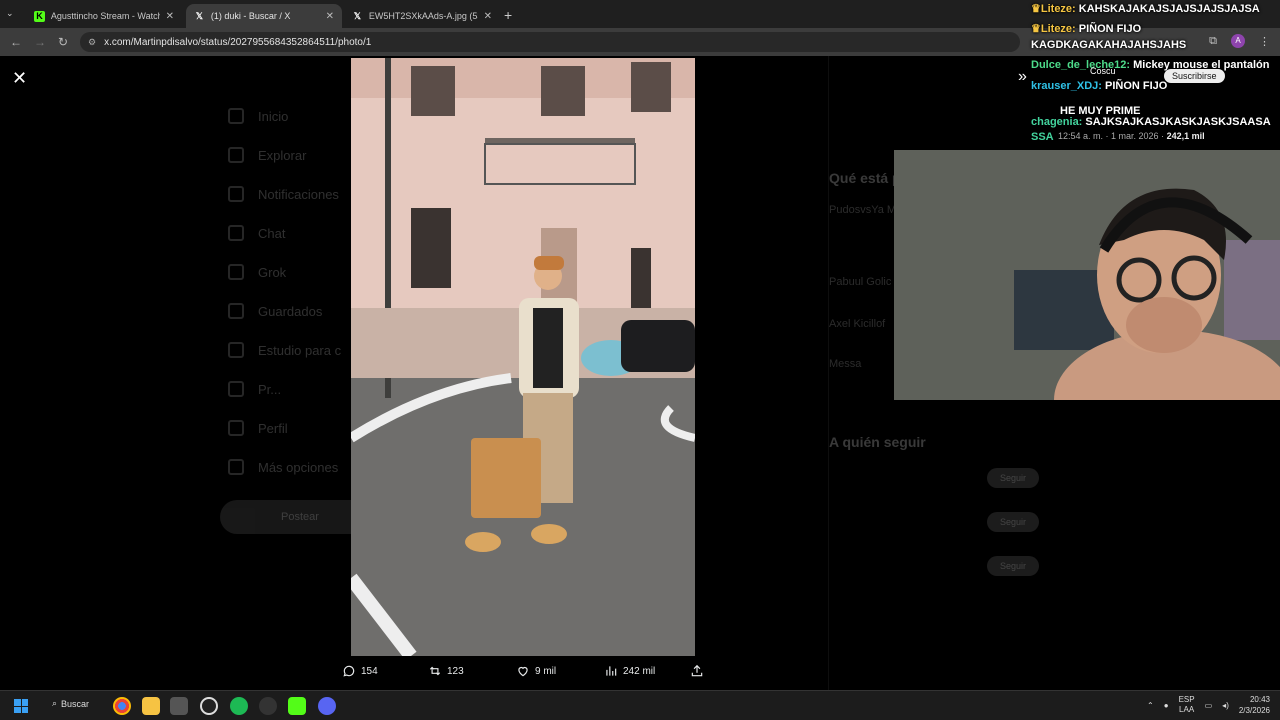 The width and height of the screenshot is (1280, 720). What do you see at coordinates (1087, 275) in the screenshot?
I see `webcam-illustration` at bounding box center [1087, 275].